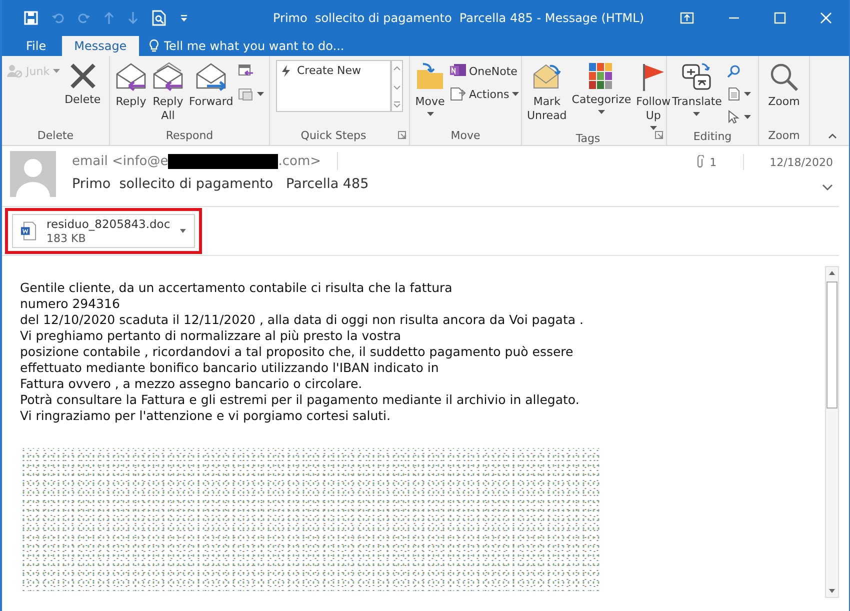 The image size is (850, 611). I want to click on group-label: Move, so click(465, 136).